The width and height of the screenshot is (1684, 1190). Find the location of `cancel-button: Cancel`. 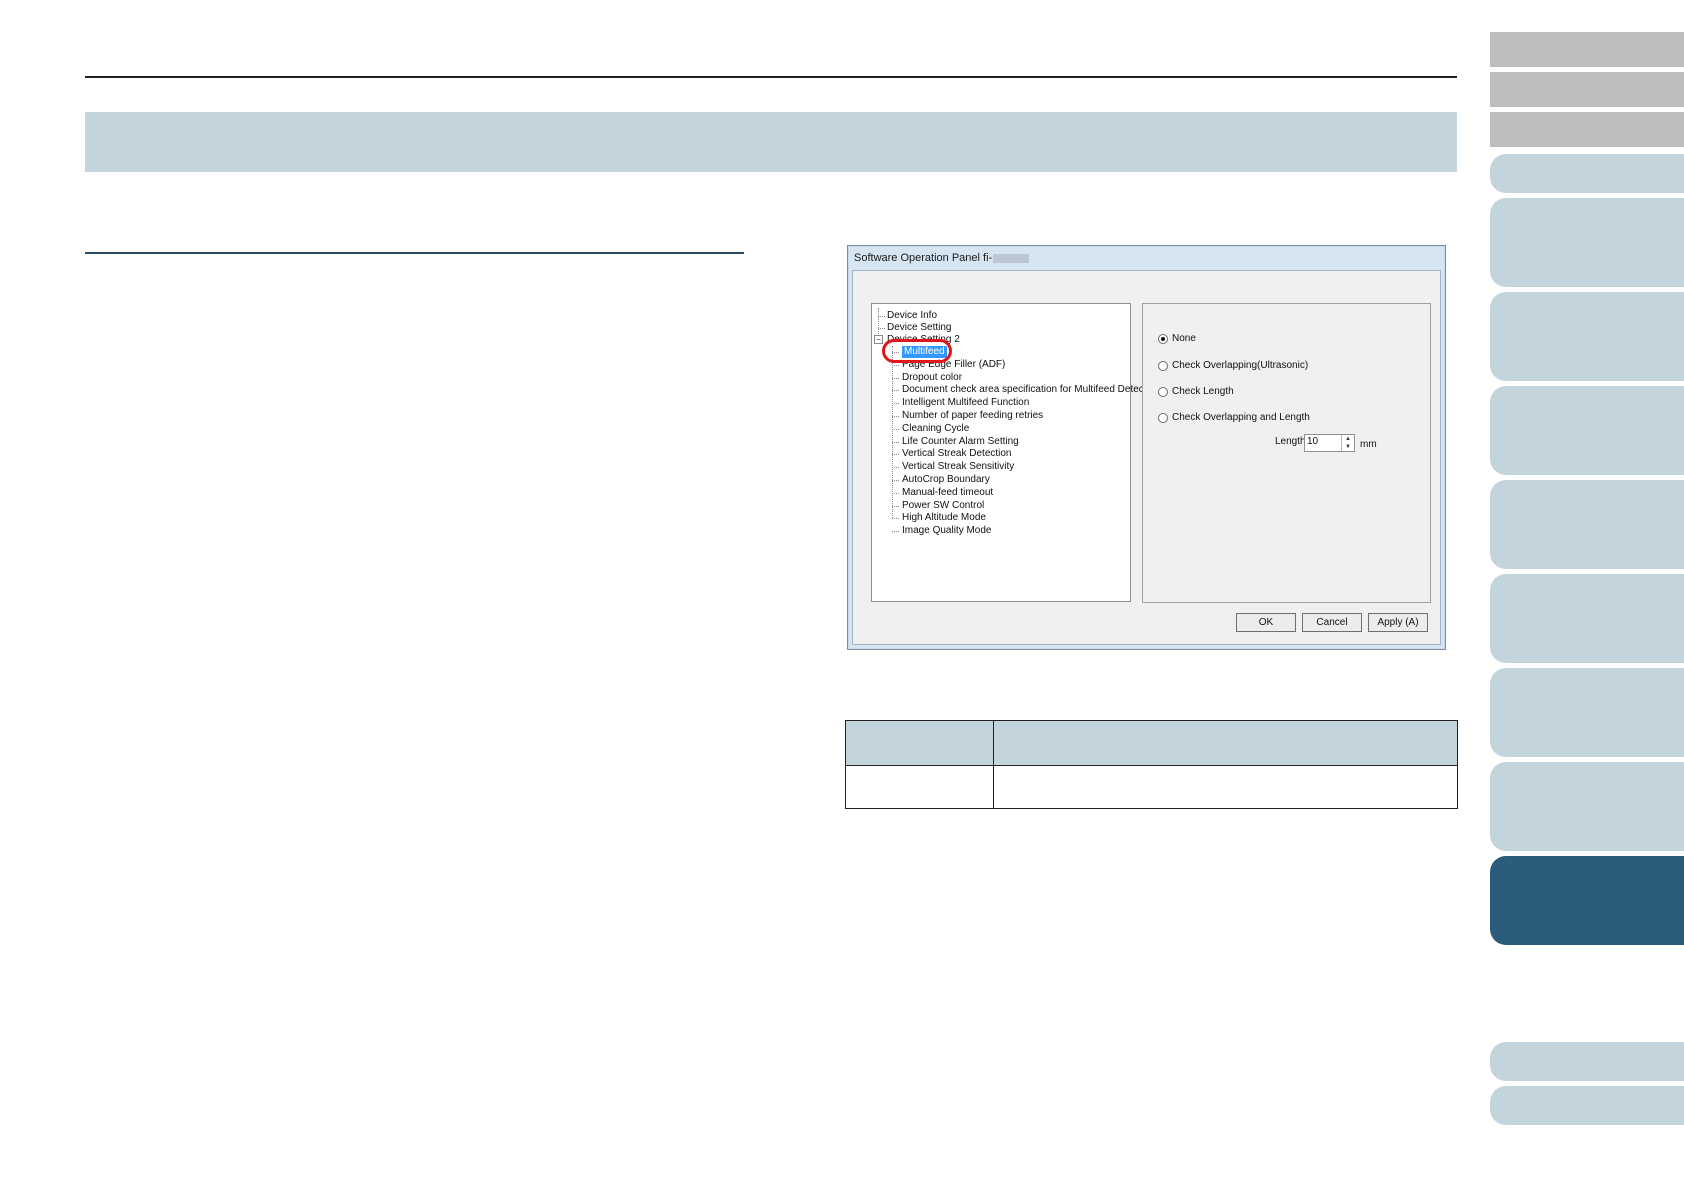

cancel-button: Cancel is located at coordinates (1332, 622).